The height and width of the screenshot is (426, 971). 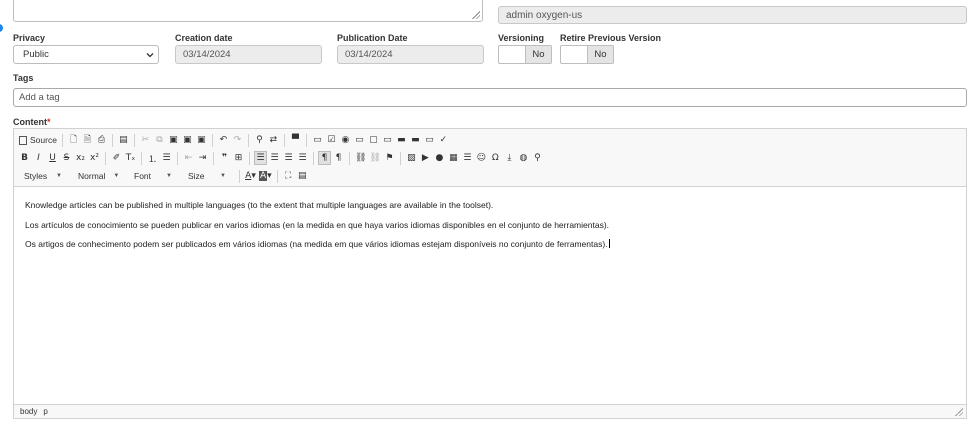 What do you see at coordinates (611, 38) in the screenshot?
I see `retire-previous-label: Retire Previous Version` at bounding box center [611, 38].